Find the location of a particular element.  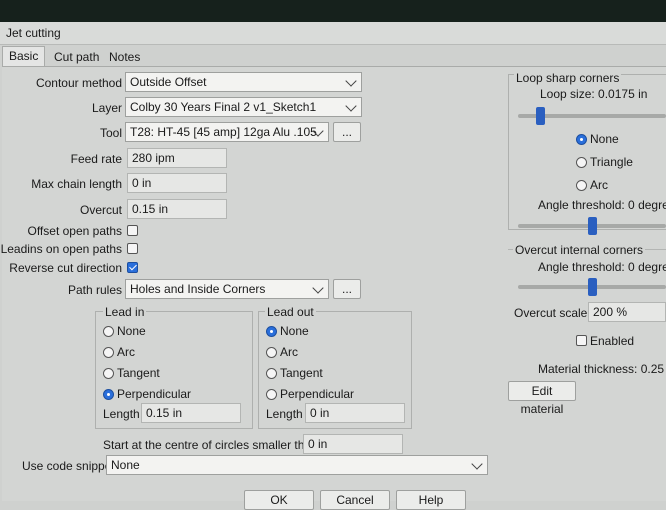

overcut-scale-label: Overcut scale is located at coordinates (551, 313).